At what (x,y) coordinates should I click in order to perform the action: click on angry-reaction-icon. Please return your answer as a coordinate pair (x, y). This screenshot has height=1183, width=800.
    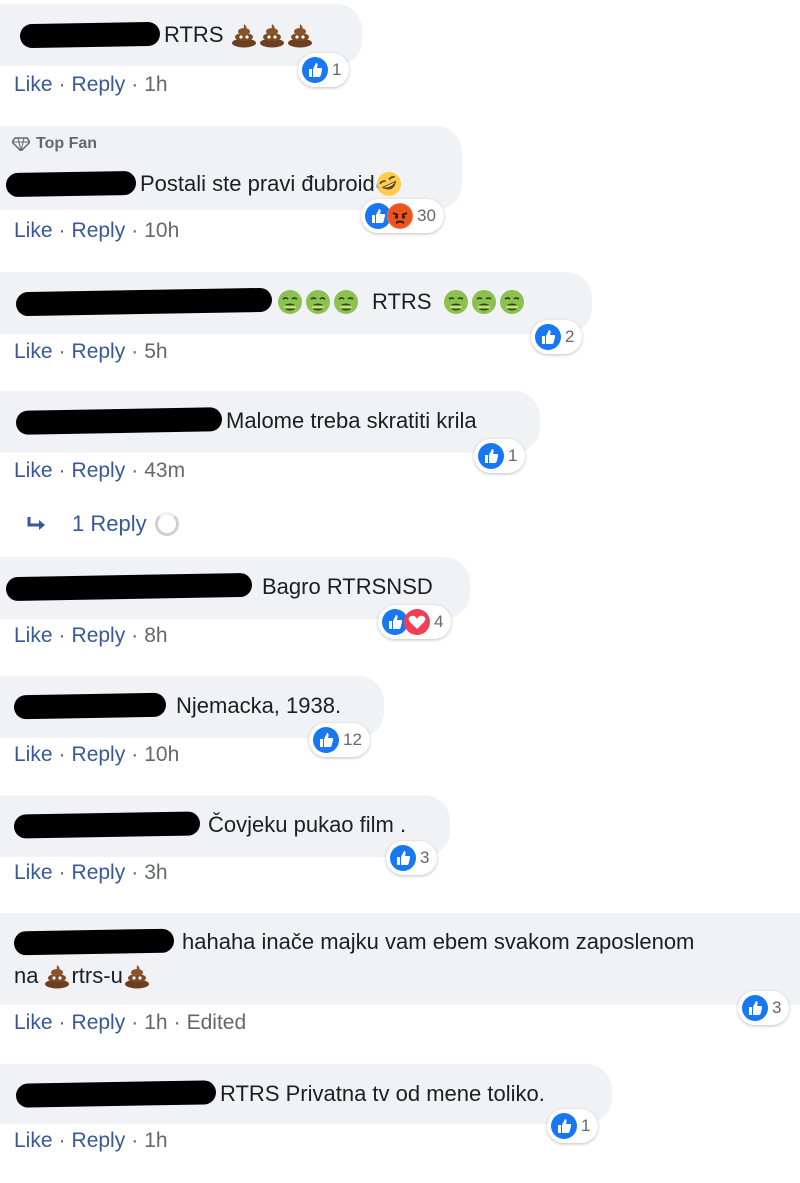
    Looking at the image, I should click on (400, 216).